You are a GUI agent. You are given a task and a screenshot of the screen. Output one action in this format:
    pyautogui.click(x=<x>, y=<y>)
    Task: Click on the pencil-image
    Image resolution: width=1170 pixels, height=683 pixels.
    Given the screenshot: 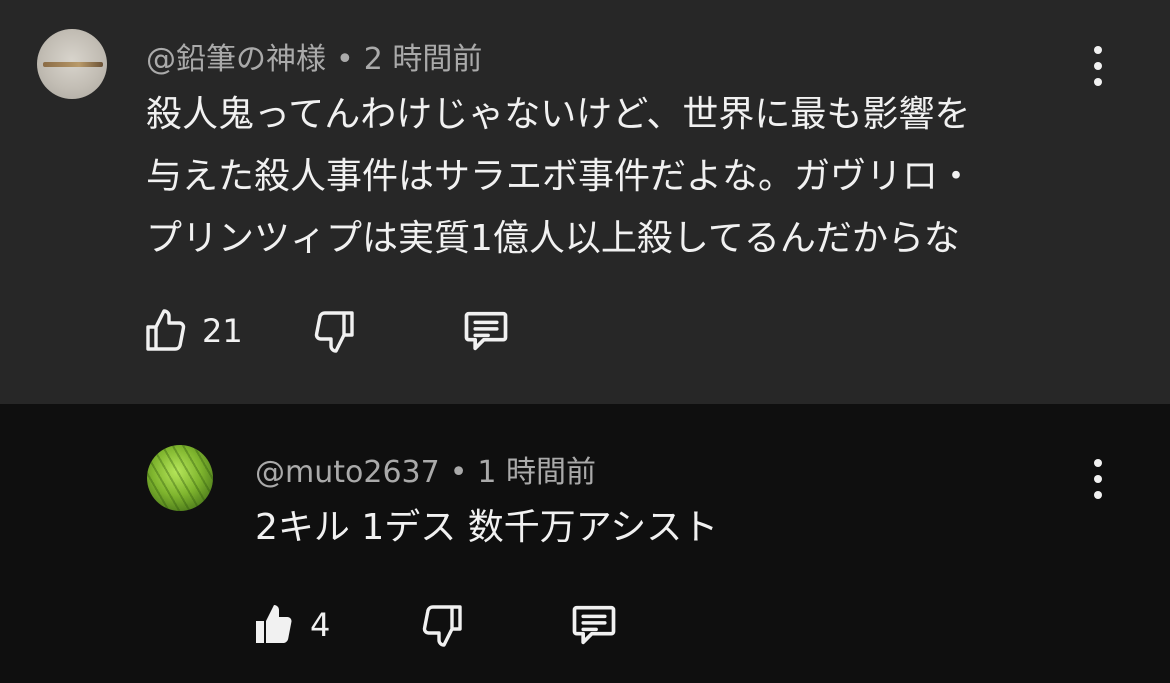 What is the action you would take?
    pyautogui.click(x=73, y=64)
    